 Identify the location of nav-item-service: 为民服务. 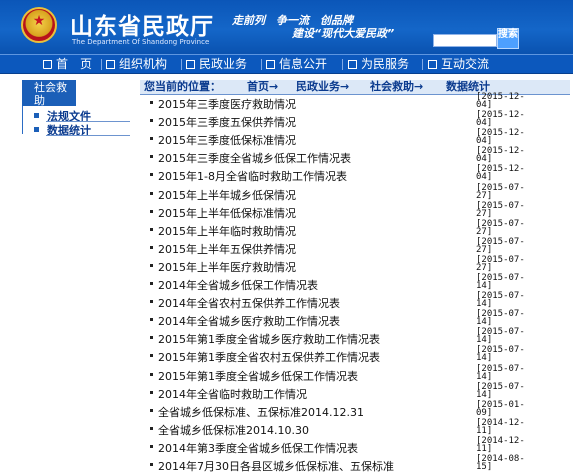
(378, 64).